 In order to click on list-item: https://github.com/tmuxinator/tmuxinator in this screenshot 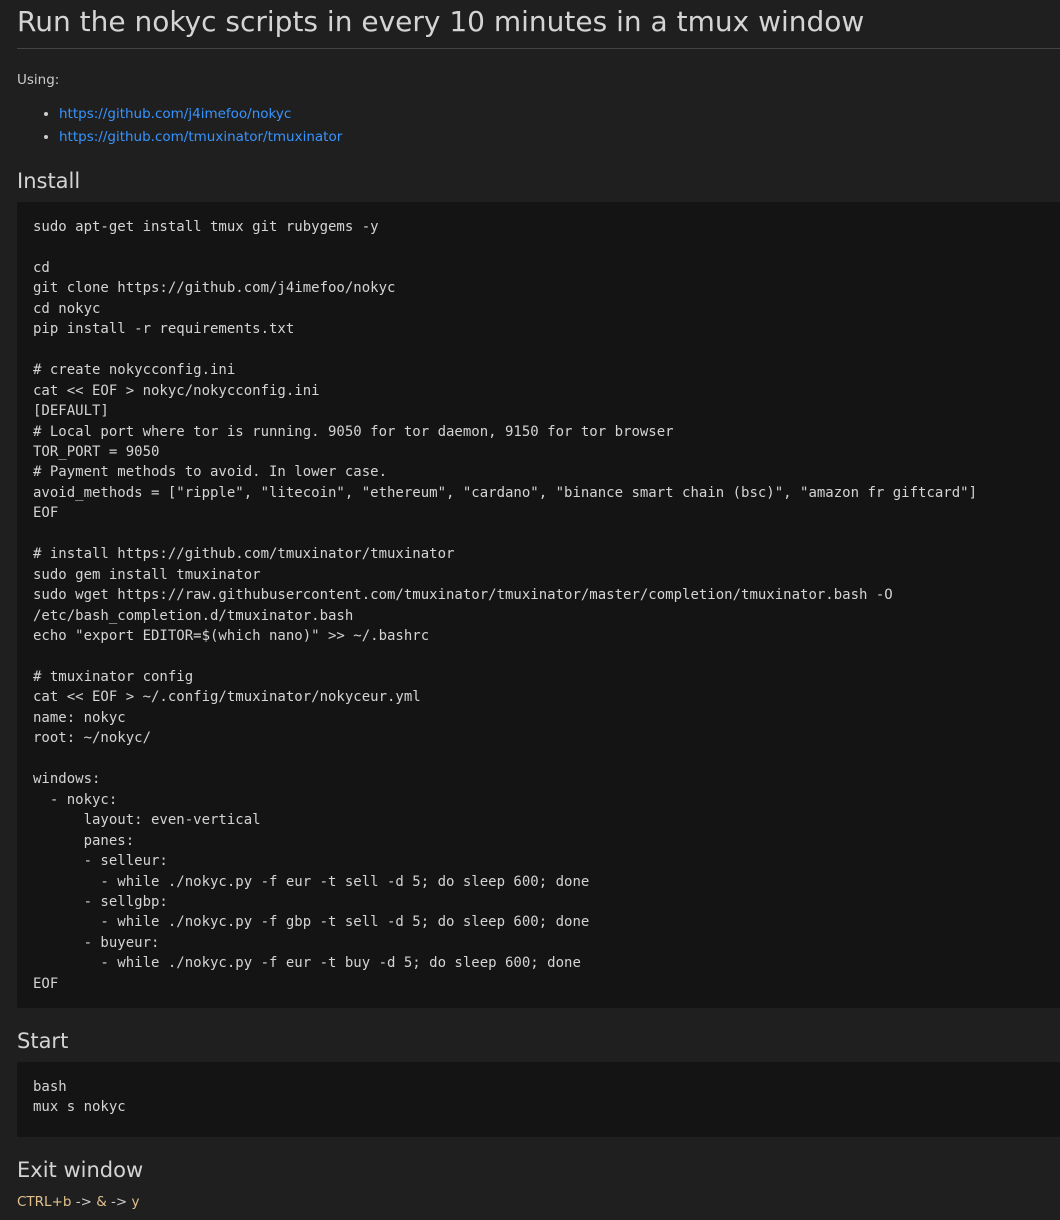, I will do `click(200, 137)`.